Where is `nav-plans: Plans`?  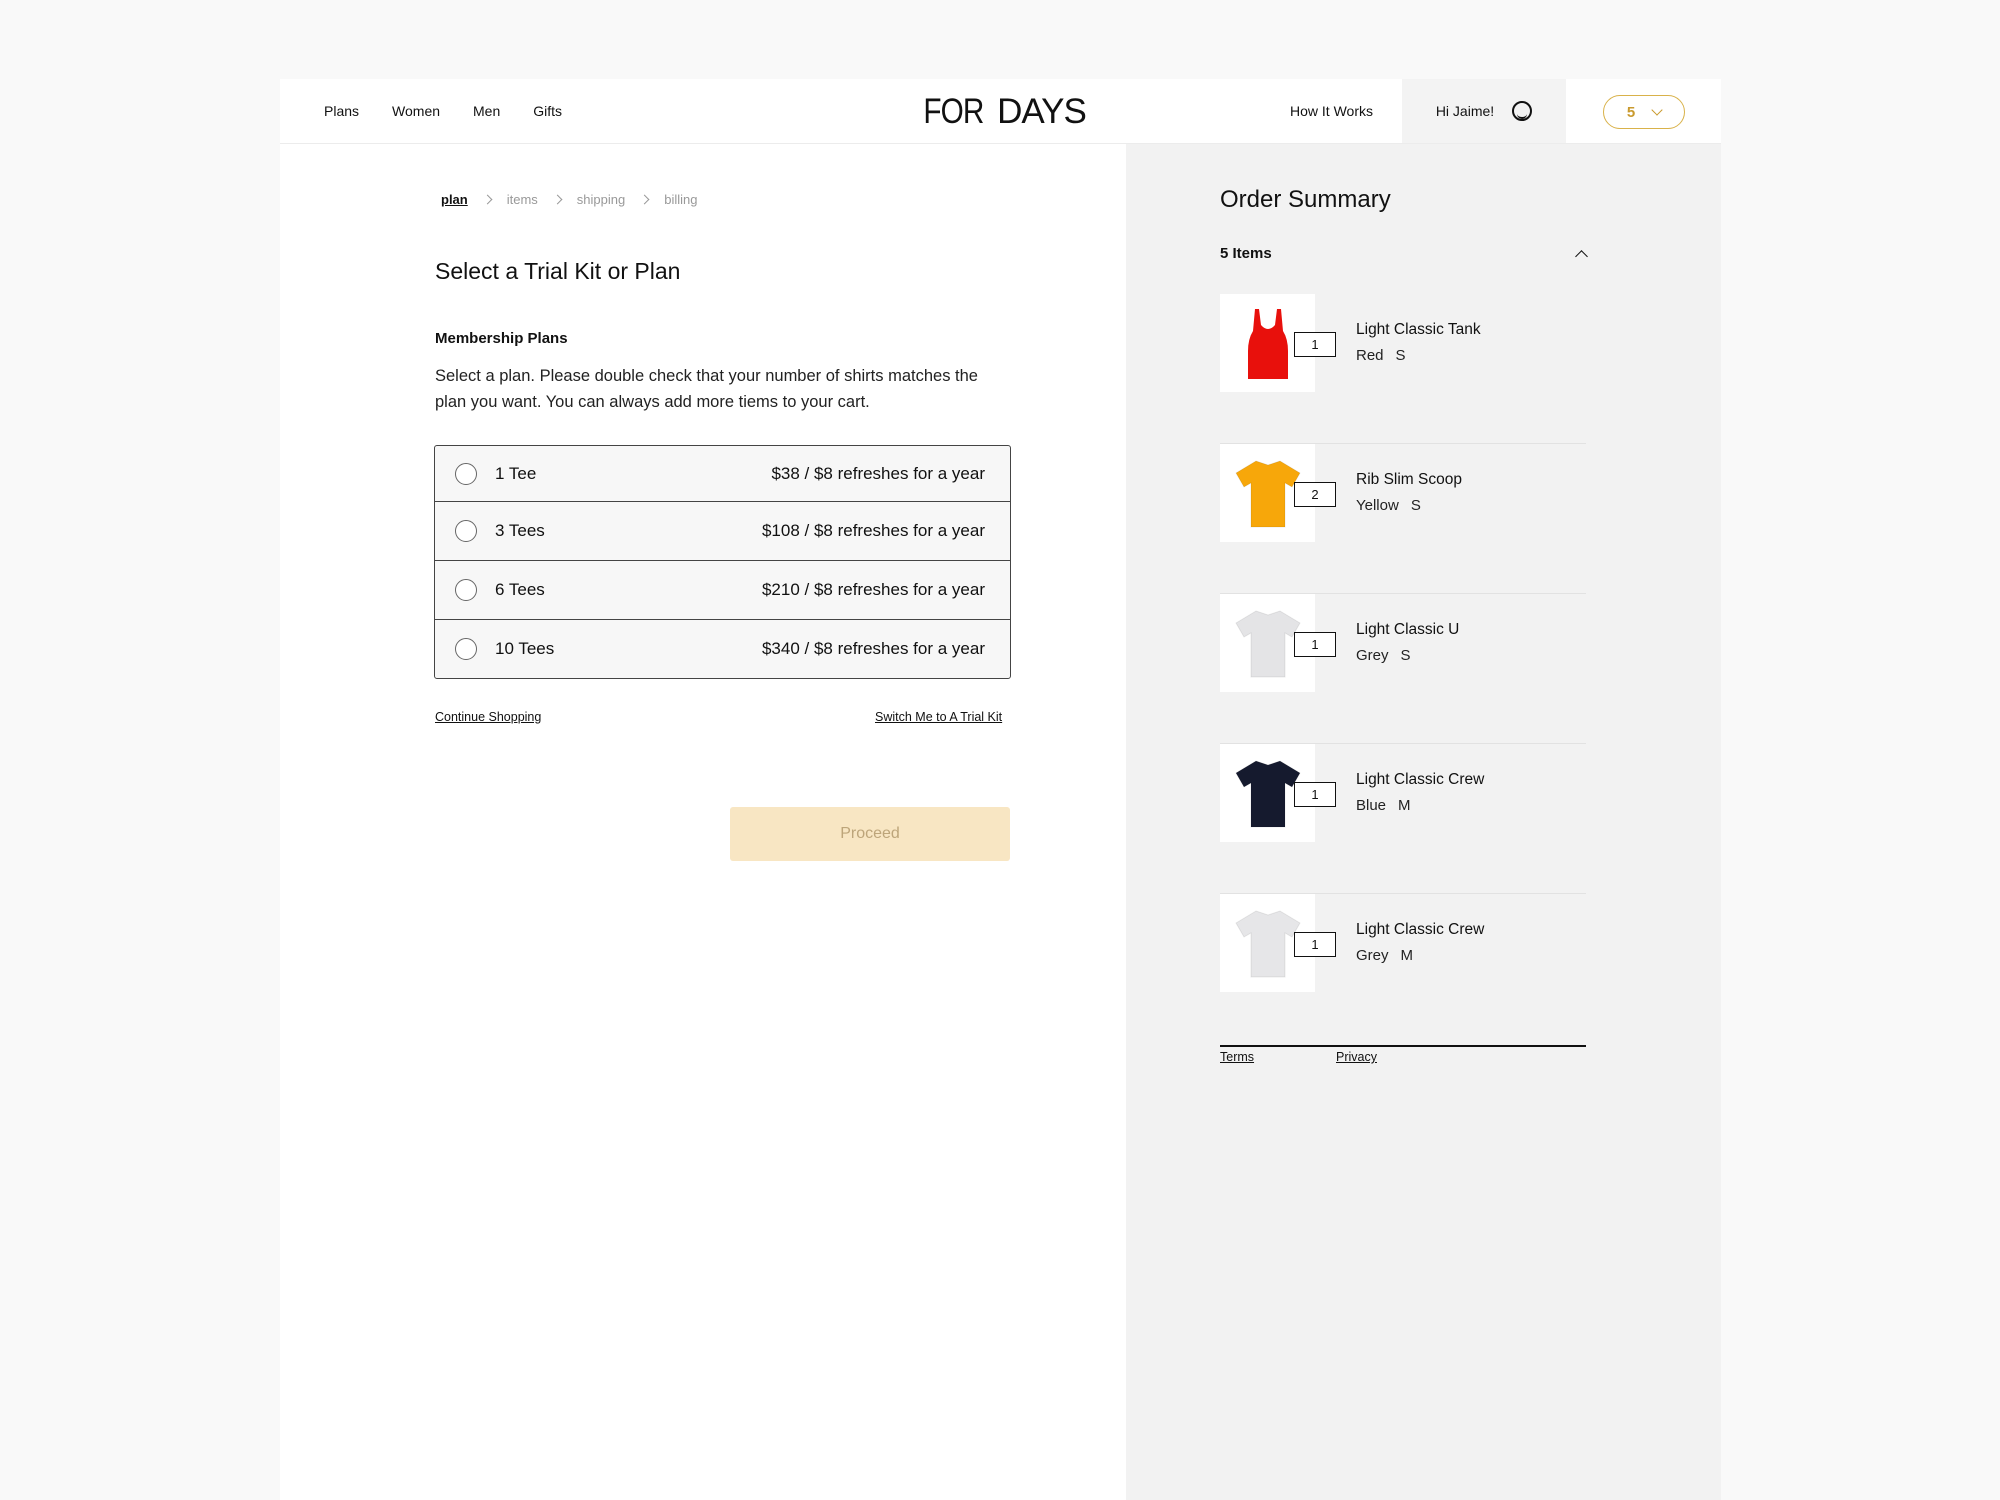
nav-plans: Plans is located at coordinates (341, 111).